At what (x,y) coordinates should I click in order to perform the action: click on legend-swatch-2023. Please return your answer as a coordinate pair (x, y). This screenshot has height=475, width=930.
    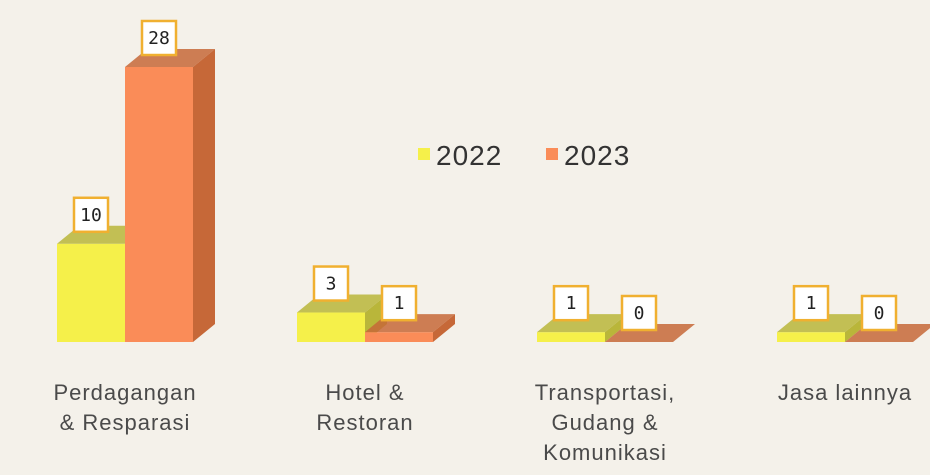
    Looking at the image, I should click on (552, 154).